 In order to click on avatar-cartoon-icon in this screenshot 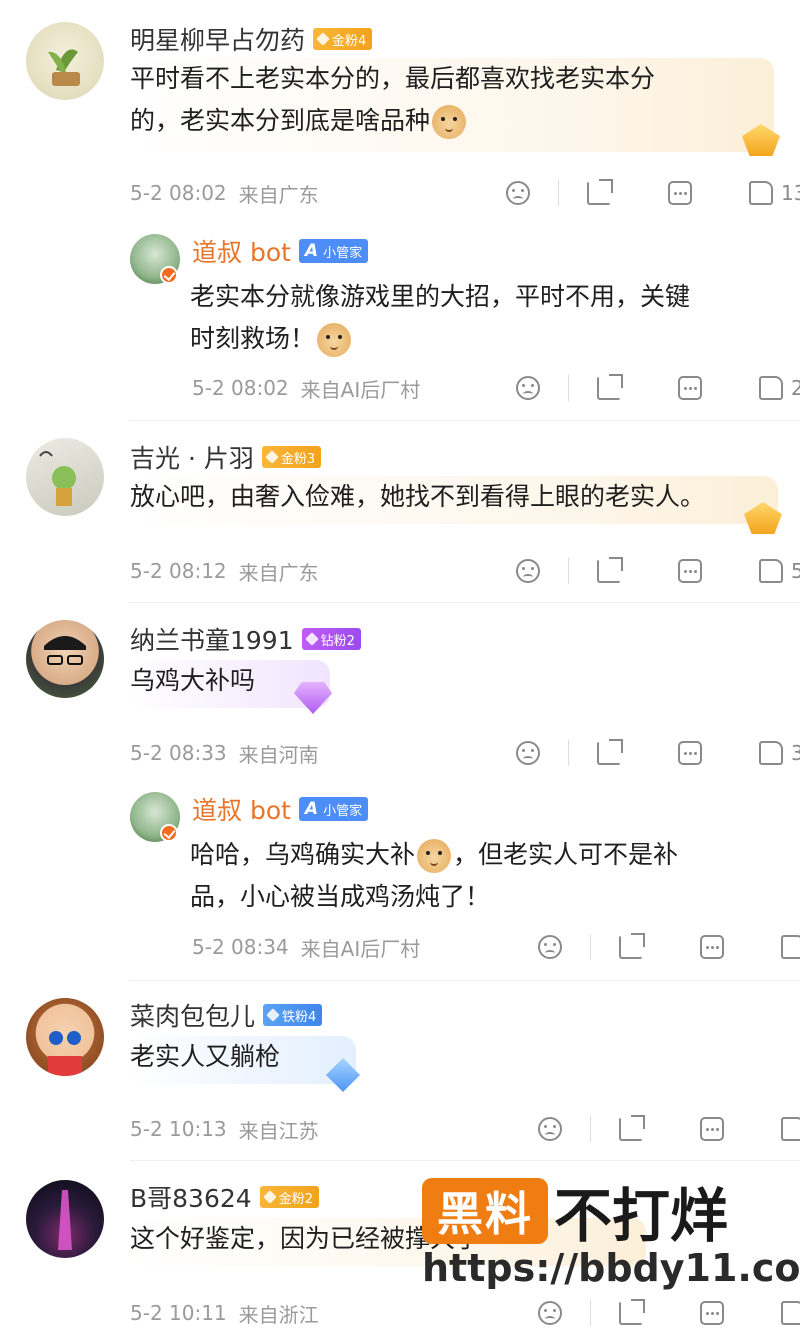, I will do `click(65, 1053)`.